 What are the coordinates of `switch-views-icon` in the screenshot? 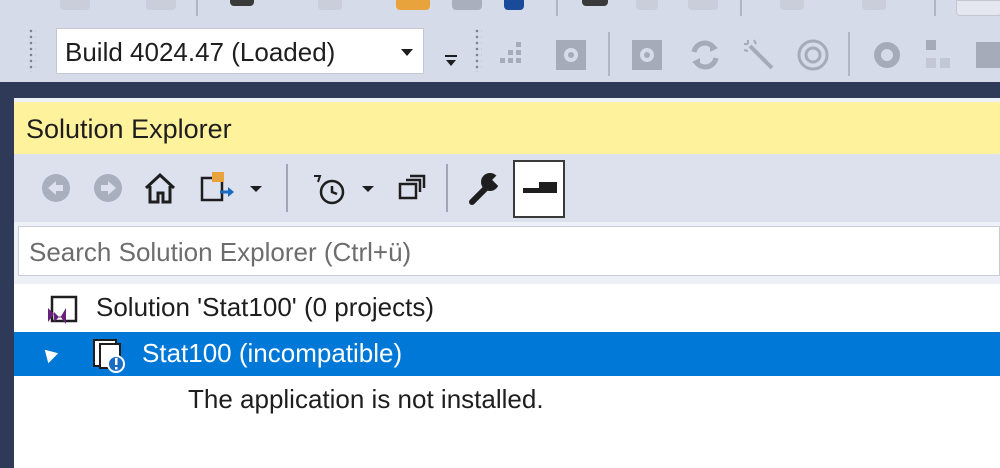 It's located at (218, 188).